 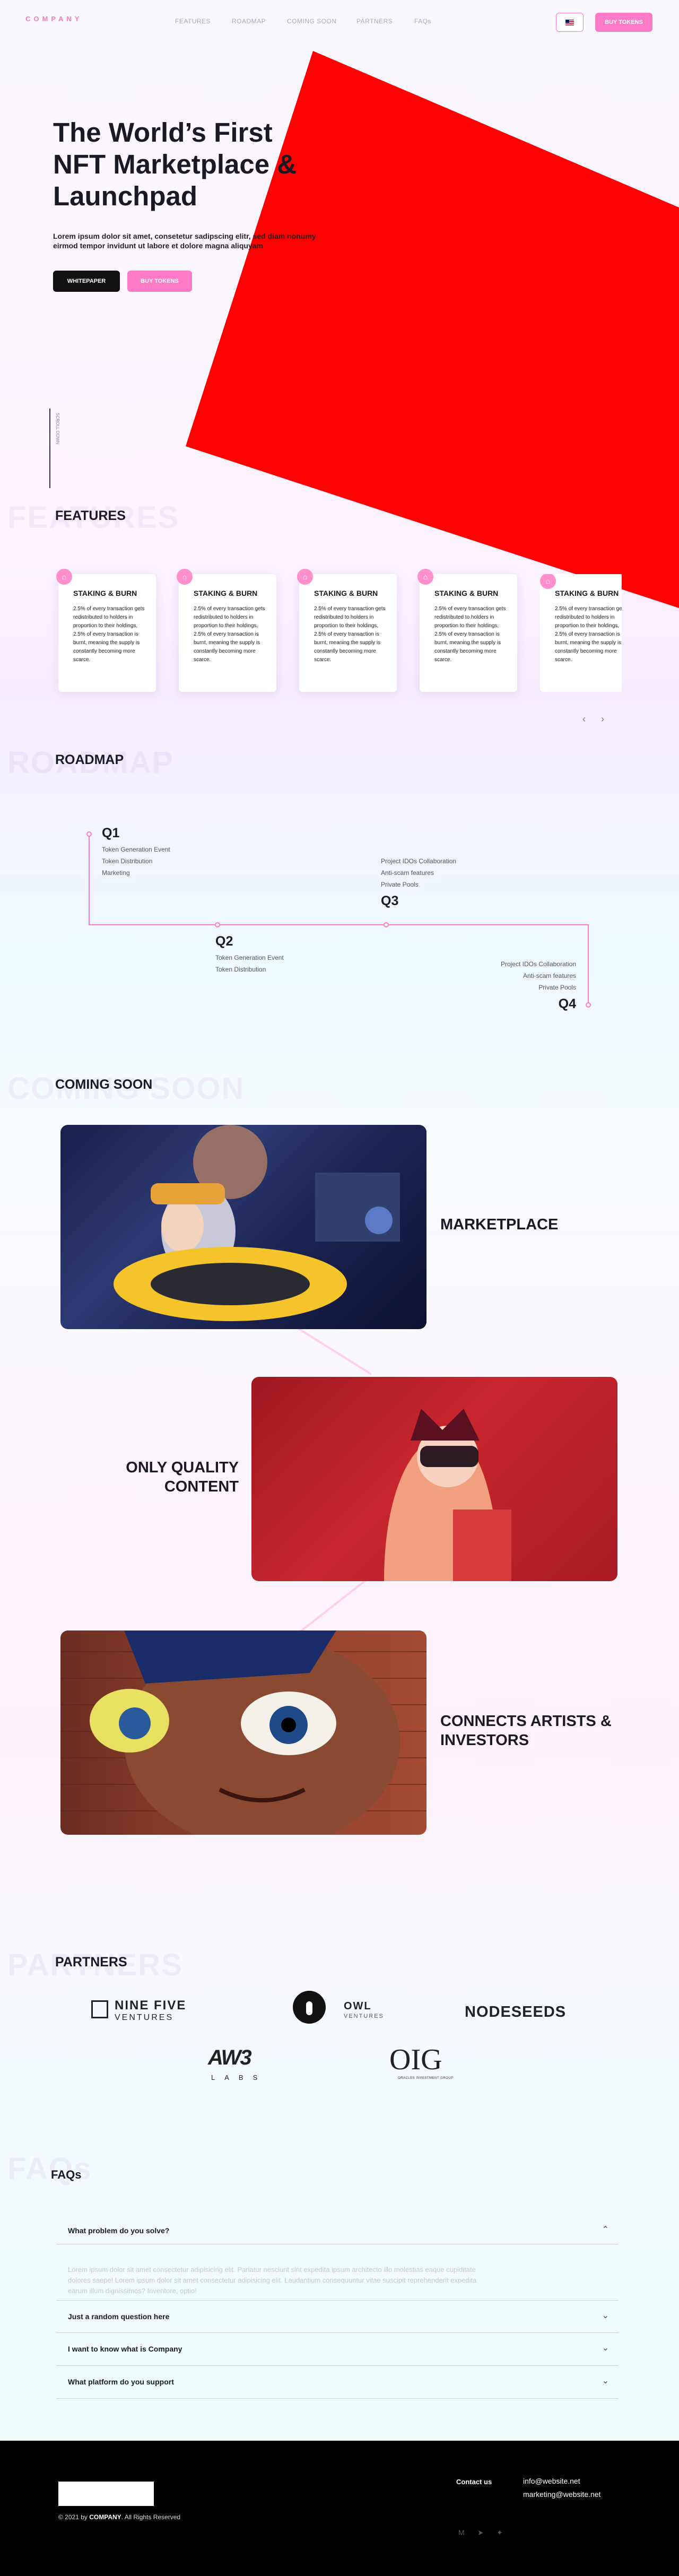 What do you see at coordinates (119, 2230) in the screenshot?
I see `faq-question: What problem do you solve?` at bounding box center [119, 2230].